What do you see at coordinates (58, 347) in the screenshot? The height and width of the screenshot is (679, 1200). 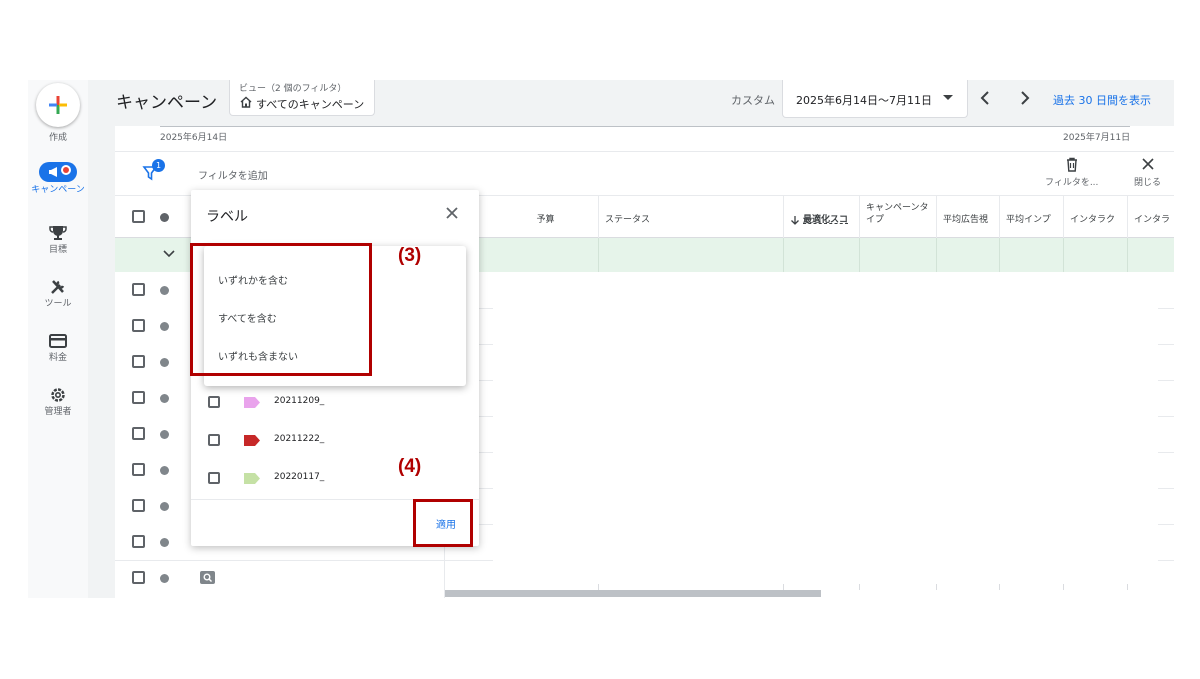 I see `rail-item-billing: 料金` at bounding box center [58, 347].